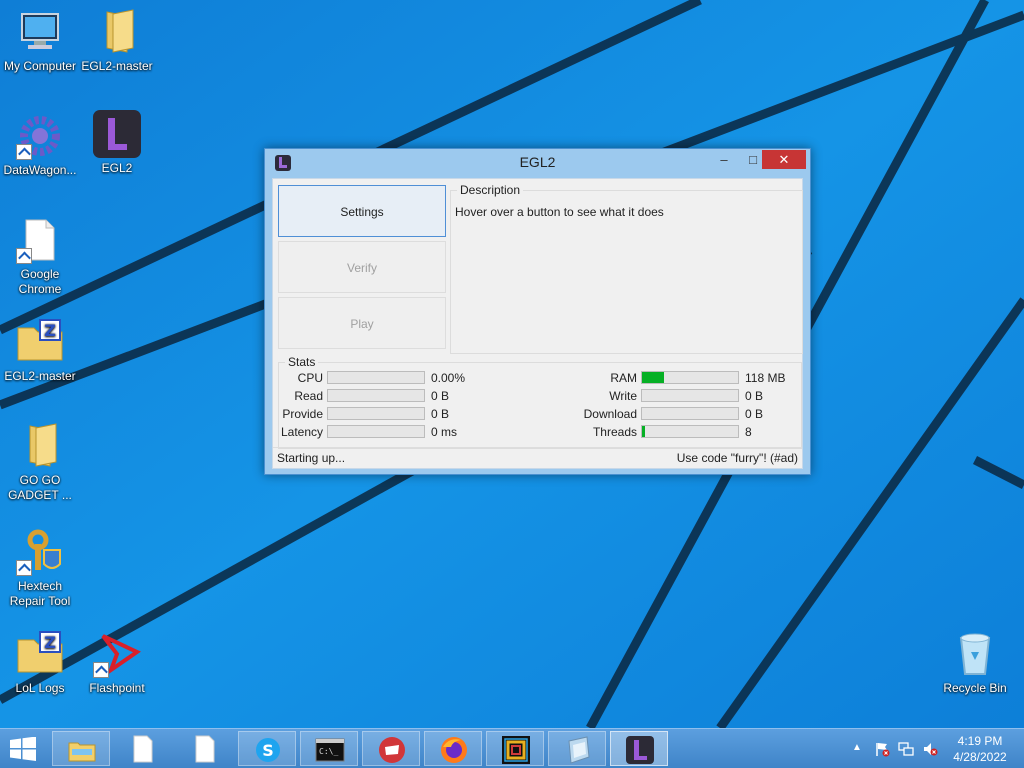  What do you see at coordinates (857, 747) in the screenshot?
I see `show-hidden-icons-button: ▲` at bounding box center [857, 747].